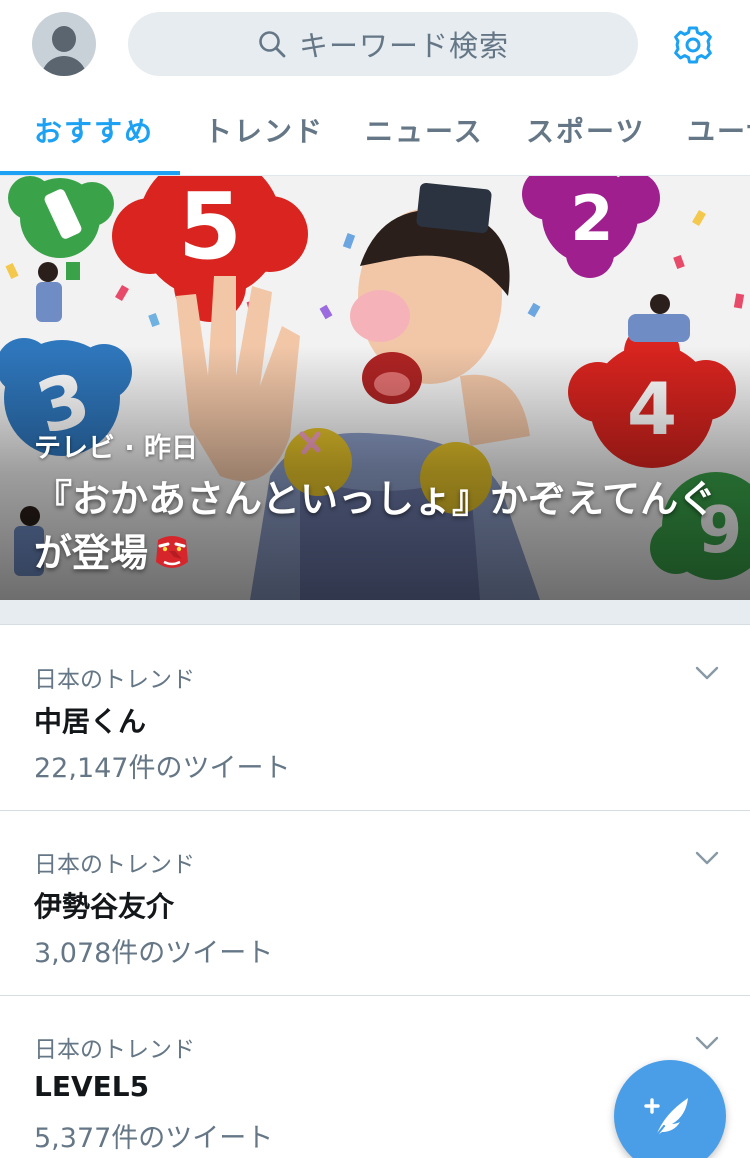 The width and height of the screenshot is (750, 1158). Describe the element at coordinates (375, 526) in the screenshot. I see `story-headline-text: 『おかあさんといっしょ』かぞえてんぐが登場` at that location.